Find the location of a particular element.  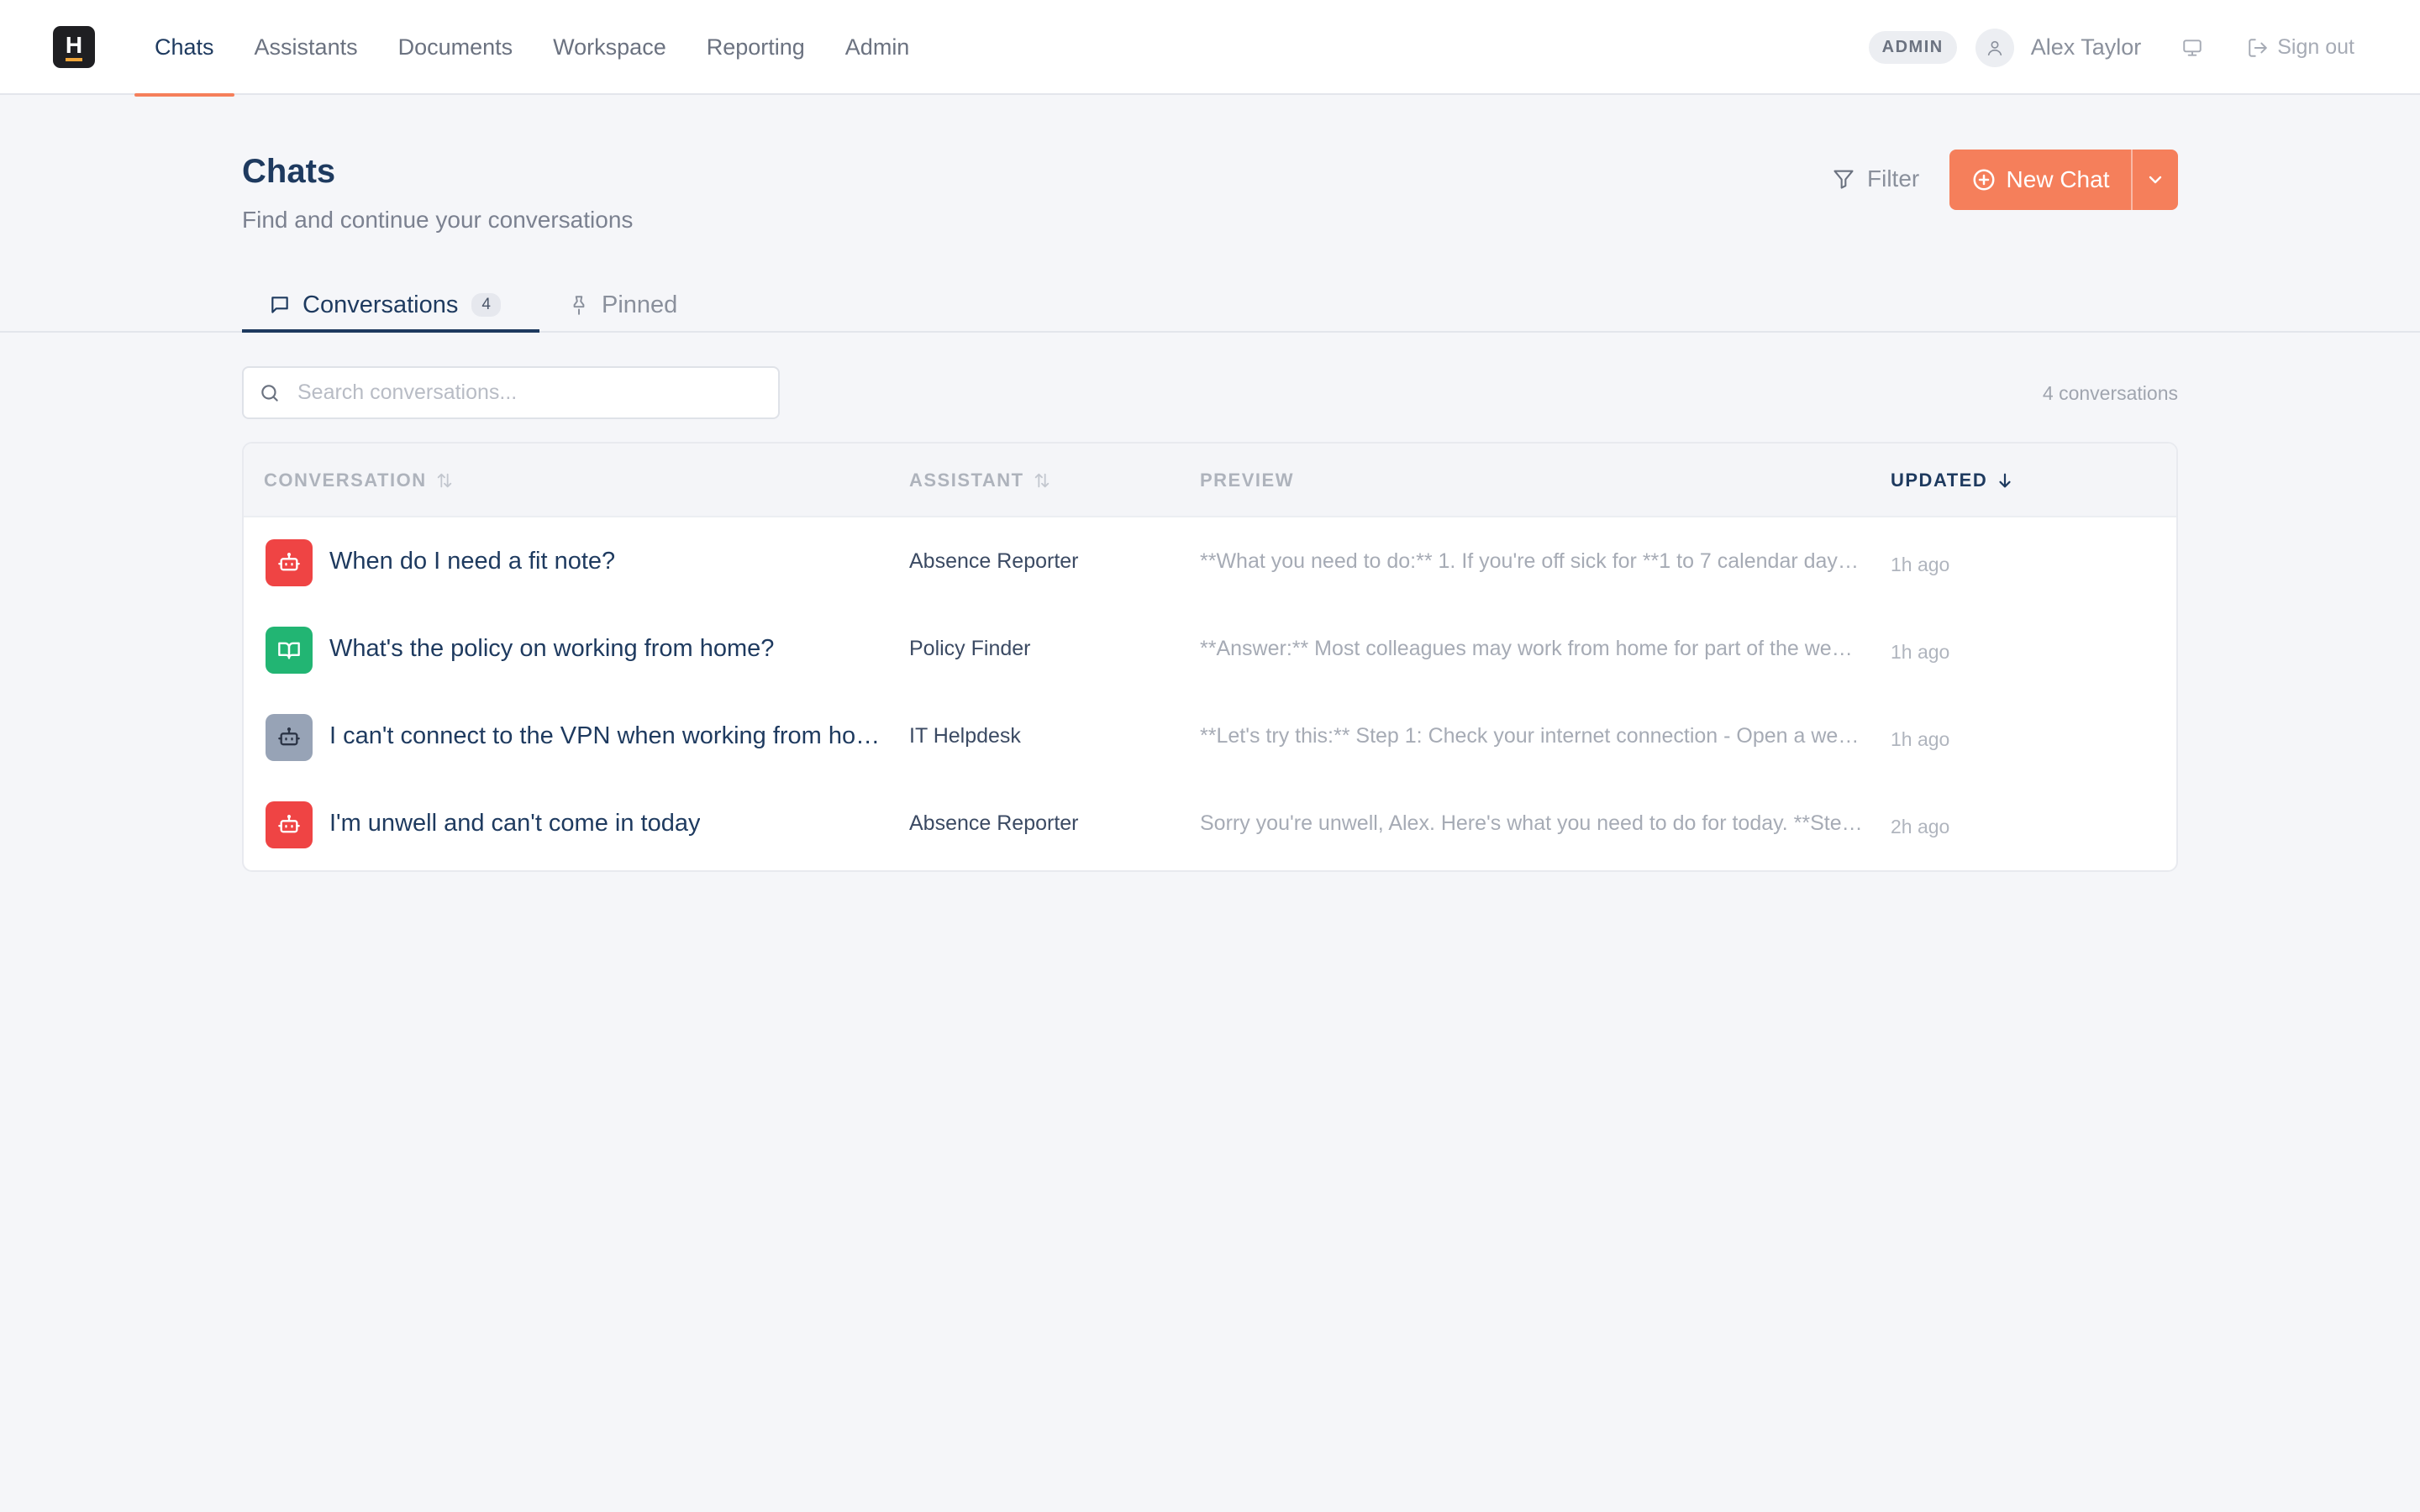

app-logo: H is located at coordinates (74, 47).